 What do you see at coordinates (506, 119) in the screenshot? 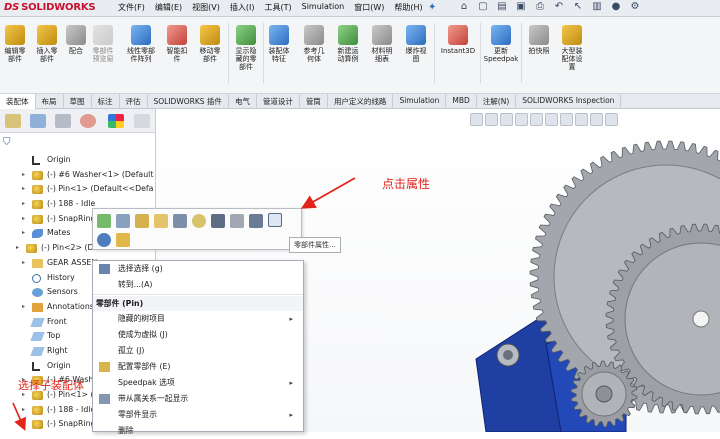
I see `previous-view-icon` at bounding box center [506, 119].